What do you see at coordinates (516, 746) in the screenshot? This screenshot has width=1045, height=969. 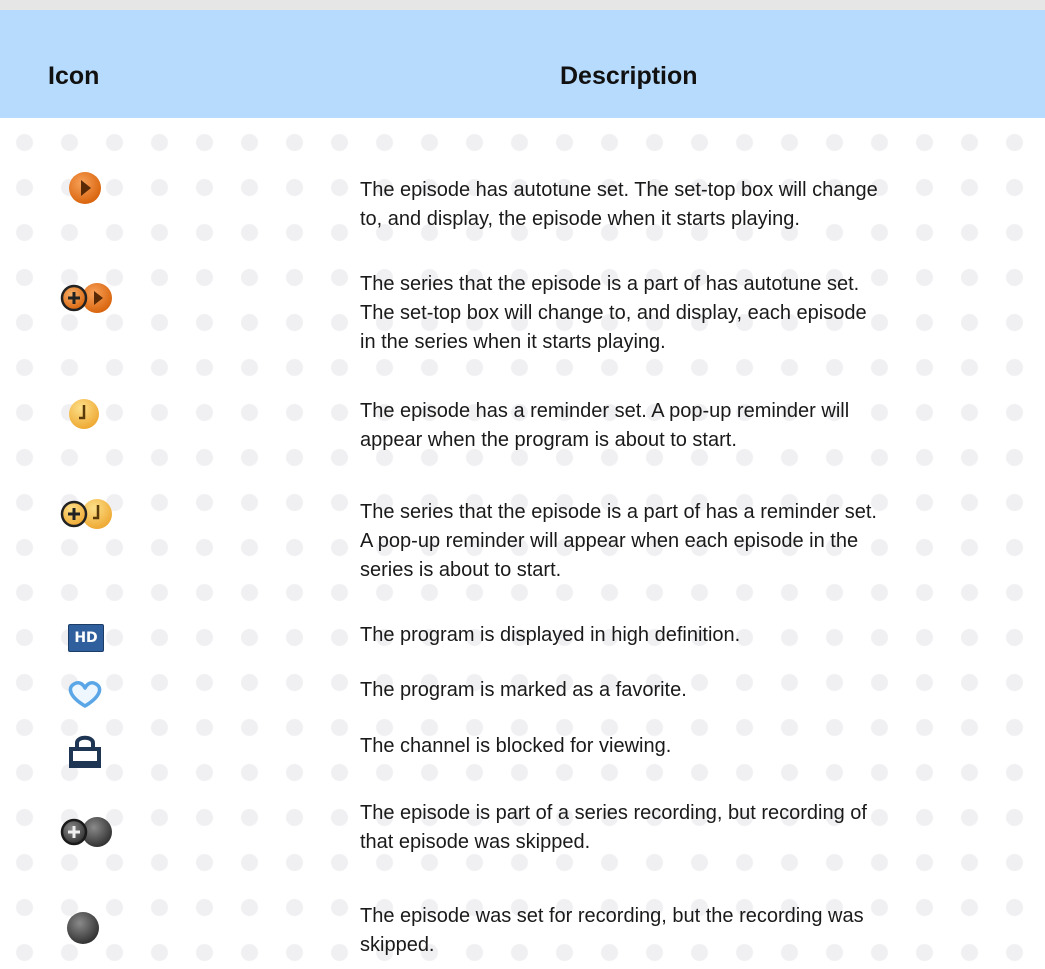 I see `row-description: The channel is blocked for viewing.` at bounding box center [516, 746].